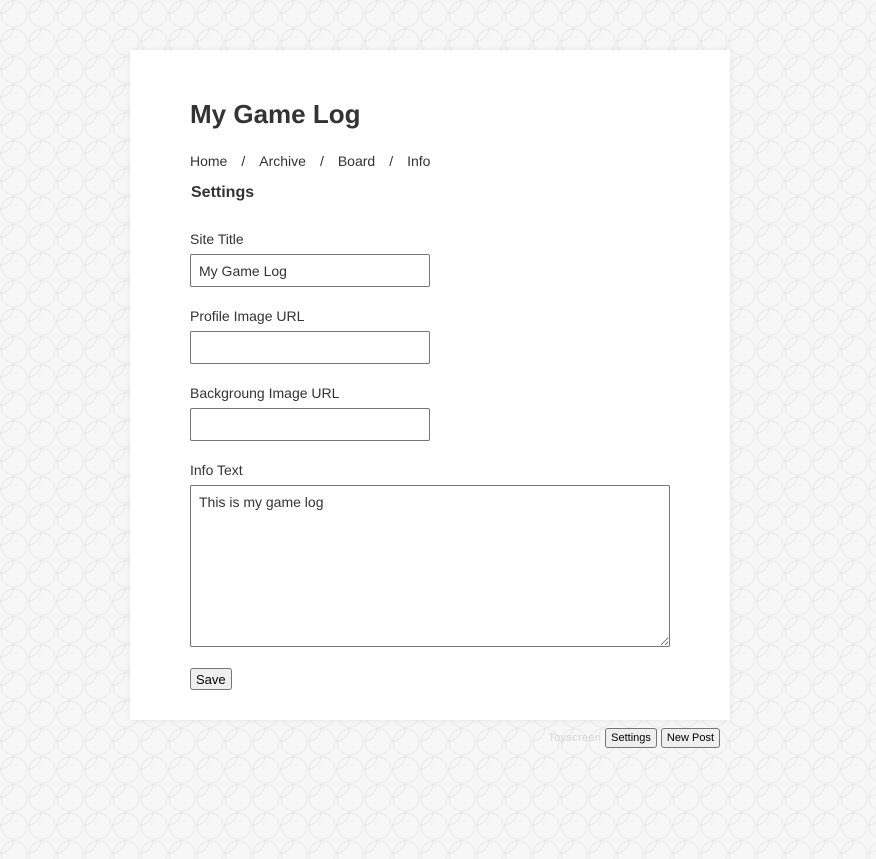  I want to click on nav-link-info: Info, so click(418, 161).